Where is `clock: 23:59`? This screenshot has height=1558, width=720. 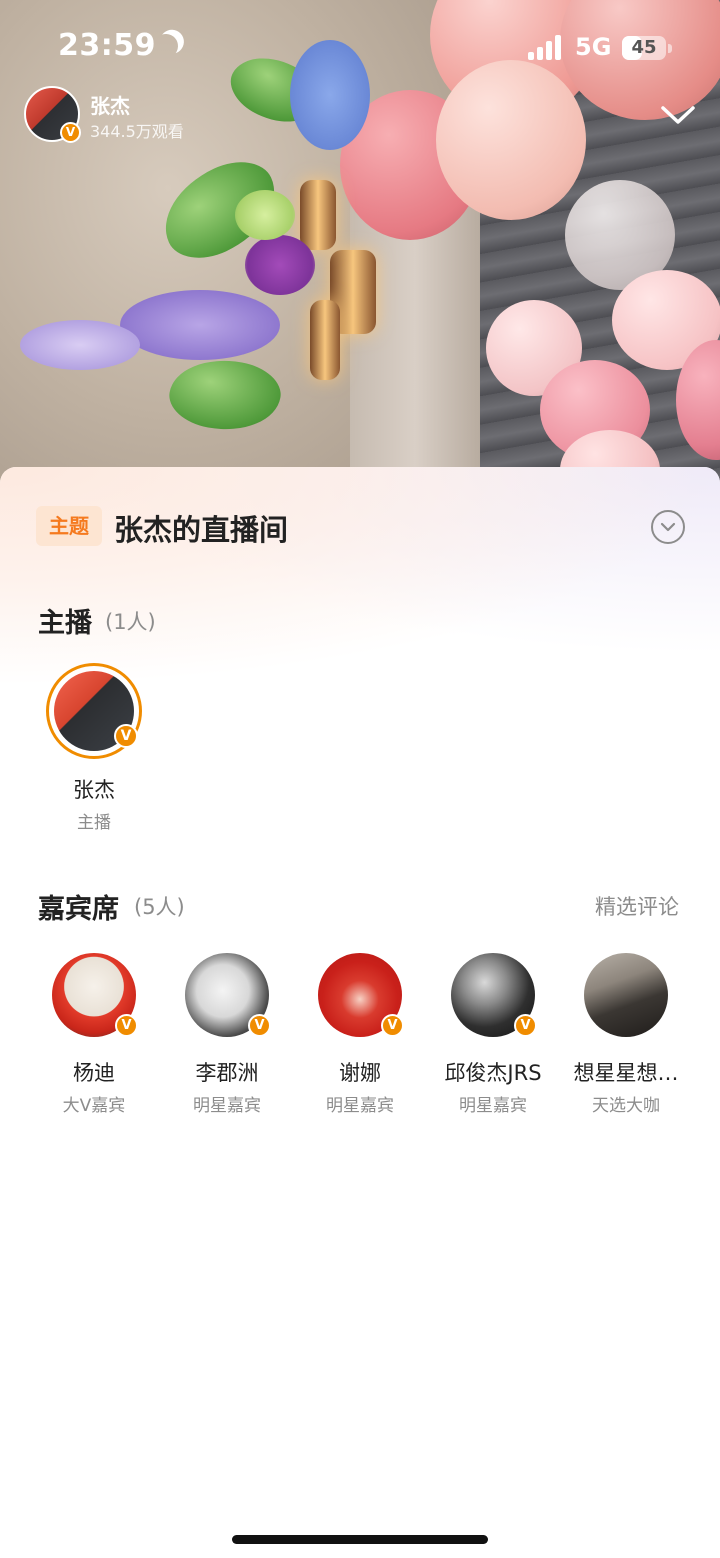 clock: 23:59 is located at coordinates (107, 45).